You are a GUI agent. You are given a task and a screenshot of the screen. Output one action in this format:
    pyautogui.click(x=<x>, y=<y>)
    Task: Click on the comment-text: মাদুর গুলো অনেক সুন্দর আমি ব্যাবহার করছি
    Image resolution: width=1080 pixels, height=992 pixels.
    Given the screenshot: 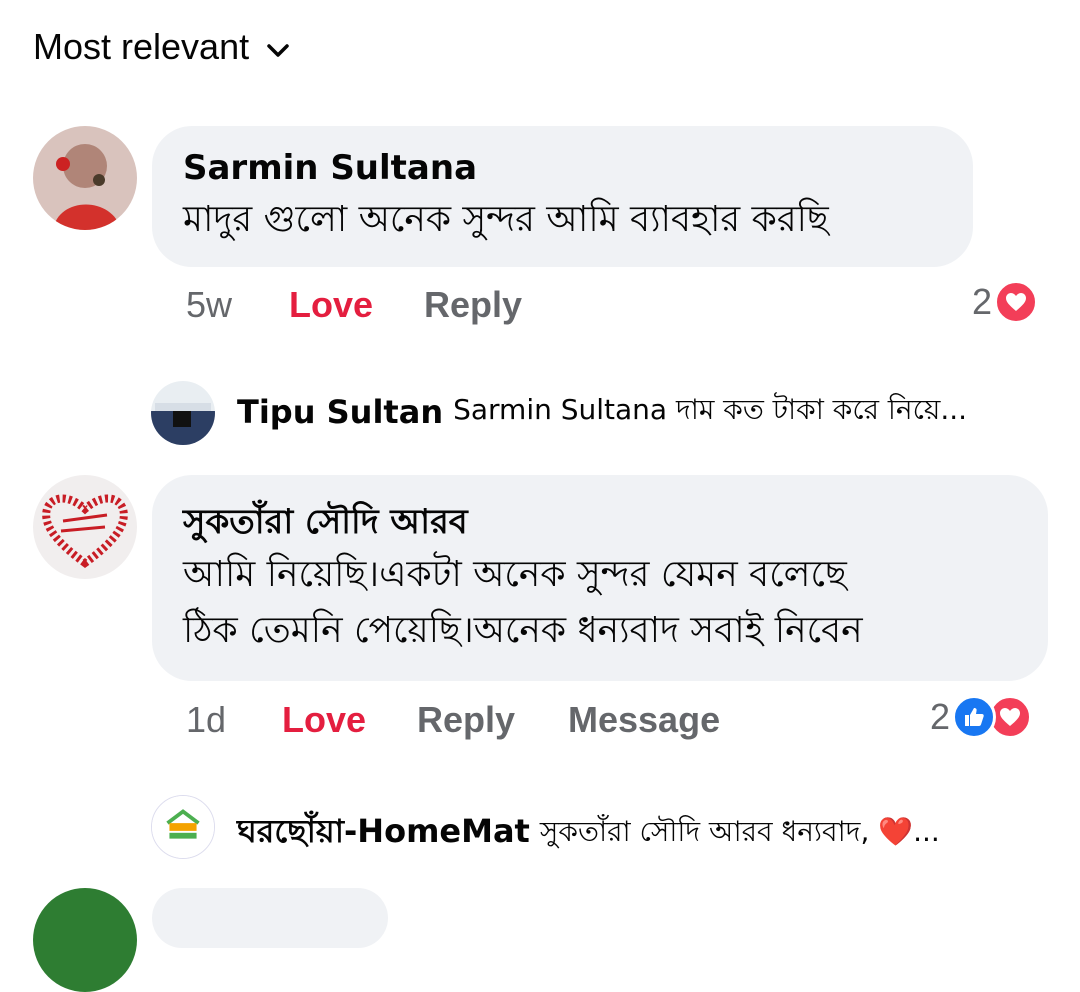 What is the action you would take?
    pyautogui.click(x=506, y=220)
    